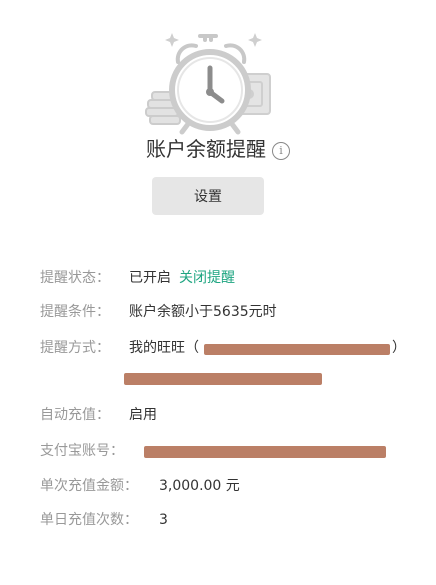 The image size is (436, 585). I want to click on status-label: 提醒状态：, so click(75, 278).